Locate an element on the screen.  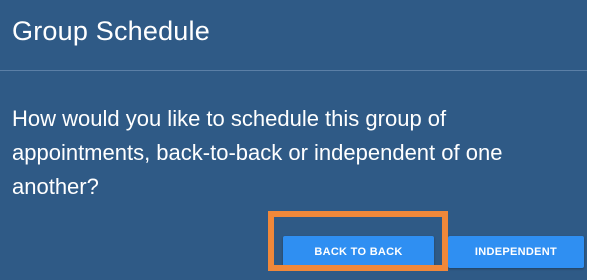
independent-button: INDEPENDENT is located at coordinates (516, 252).